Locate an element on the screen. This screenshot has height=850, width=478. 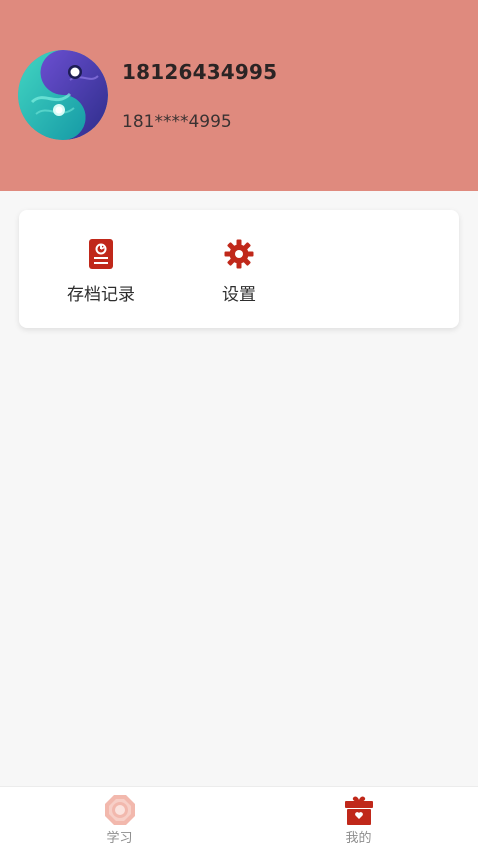
menu-item-label: 设置 is located at coordinates (239, 295).